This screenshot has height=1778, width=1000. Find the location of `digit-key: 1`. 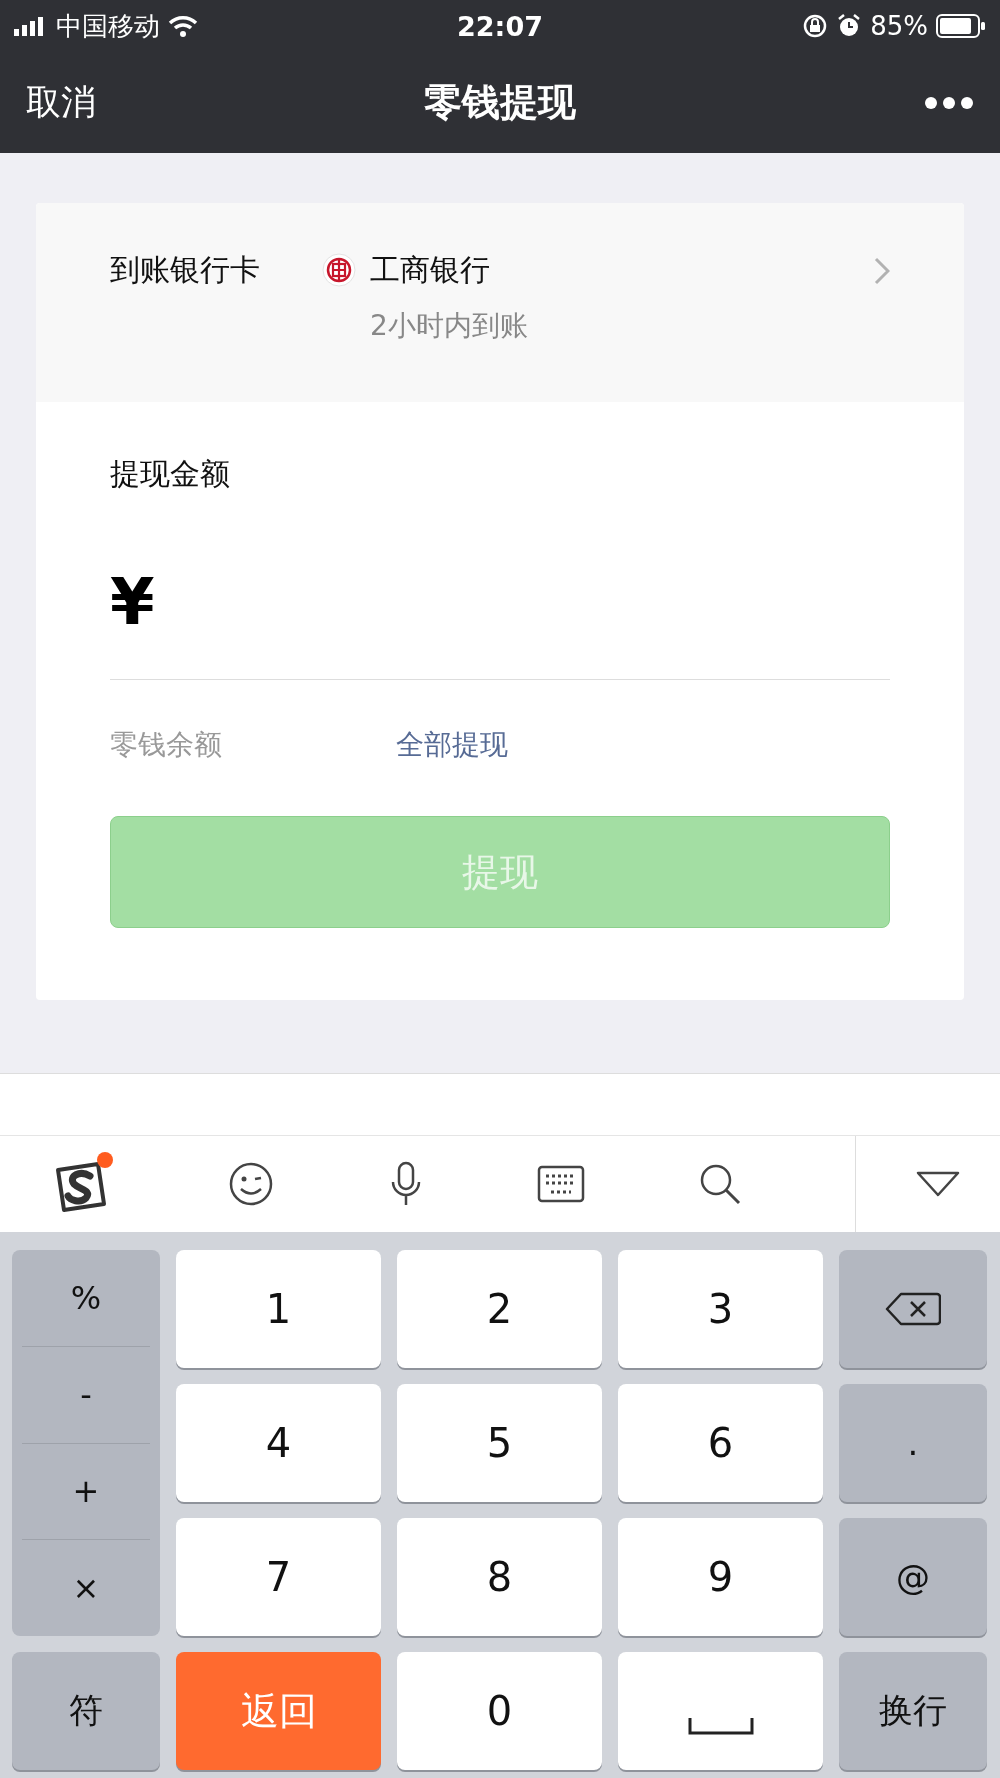

digit-key: 1 is located at coordinates (278, 1309).